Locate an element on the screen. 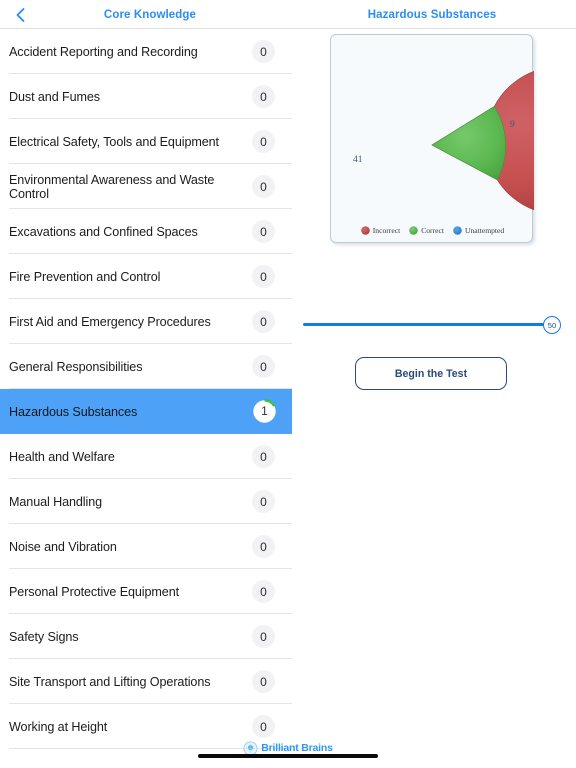 The width and height of the screenshot is (576, 768). topic-list-item: Fire Prevention and Control 0 is located at coordinates (146, 276).